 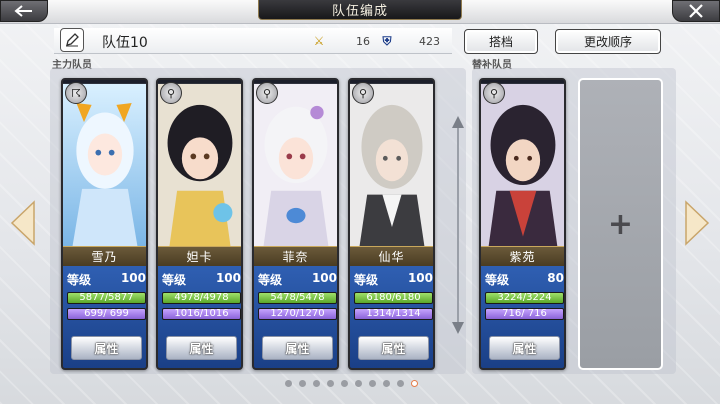 I want to click on character-card: ⚲ 仙华 等级 100 6180/6180 1314/1314 属性, so click(x=391, y=224).